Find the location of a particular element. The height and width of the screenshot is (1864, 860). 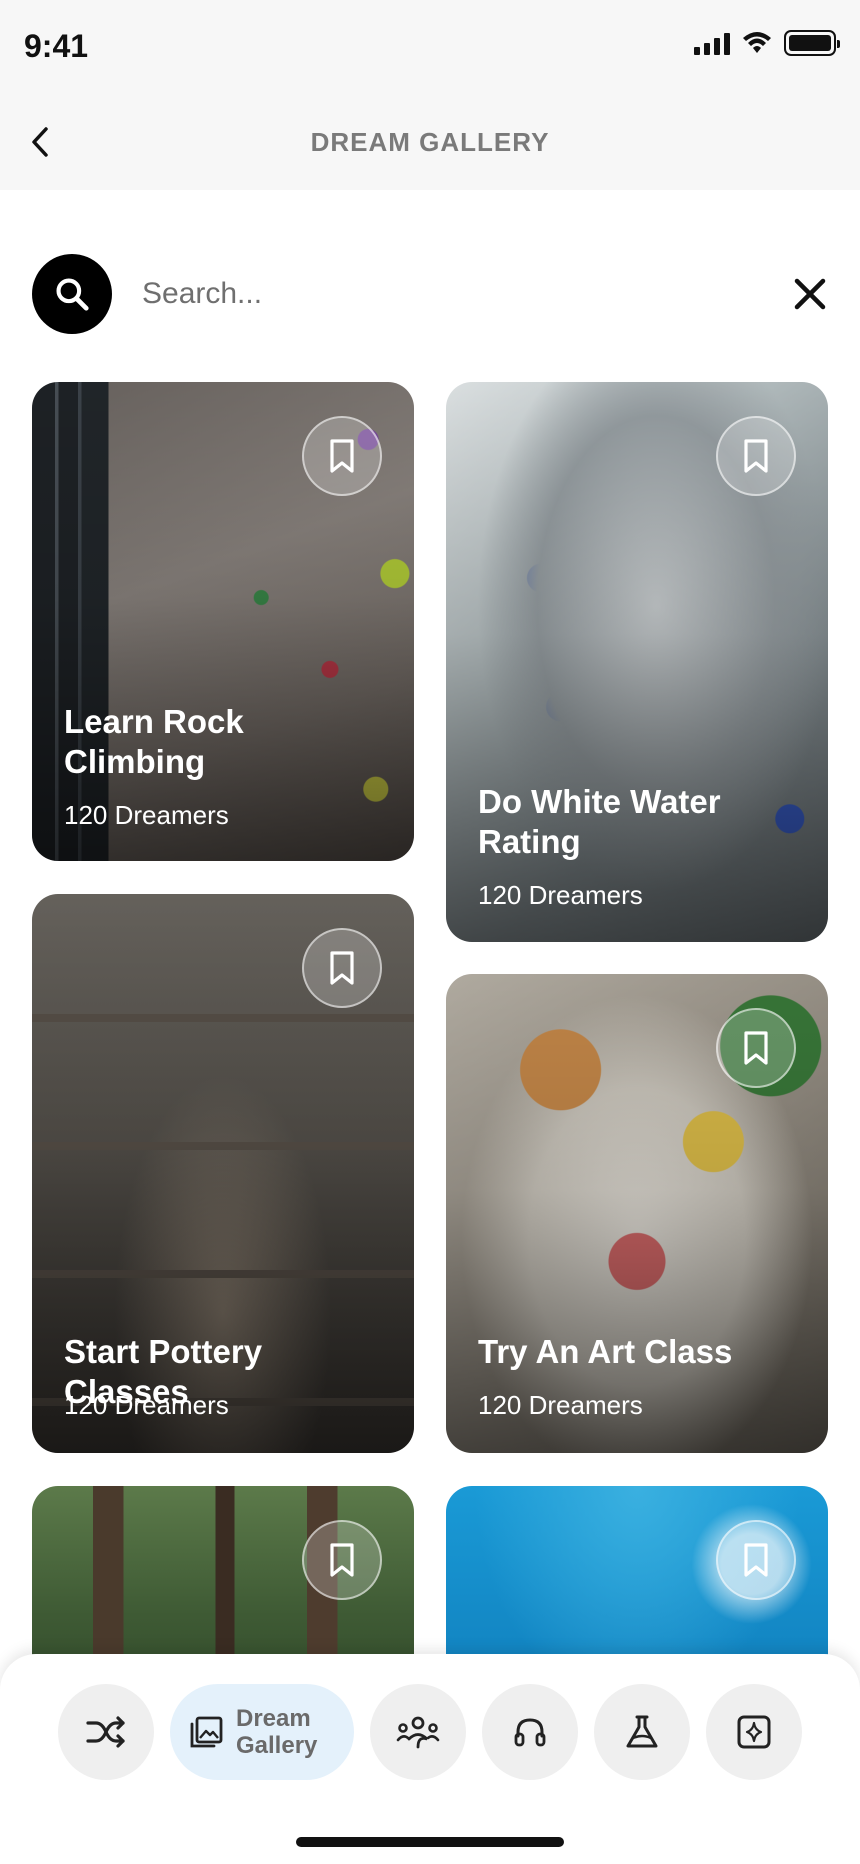

search-icon is located at coordinates (72, 294).